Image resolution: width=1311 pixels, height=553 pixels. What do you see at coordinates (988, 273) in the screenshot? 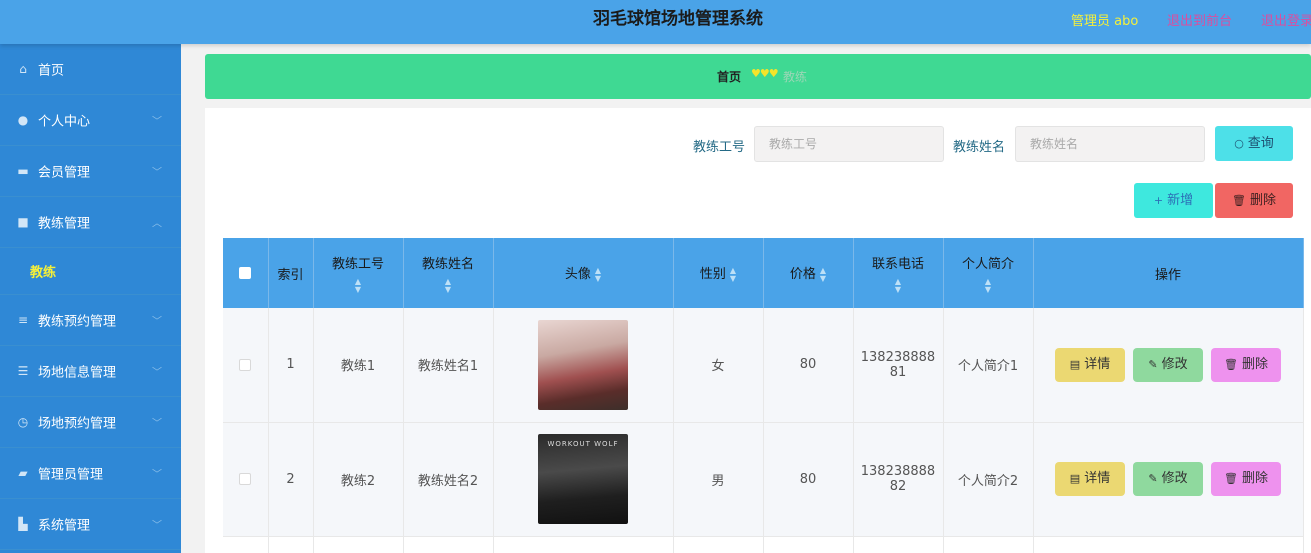
I see `header-intro: 个人简介 ▲ ▼` at bounding box center [988, 273].